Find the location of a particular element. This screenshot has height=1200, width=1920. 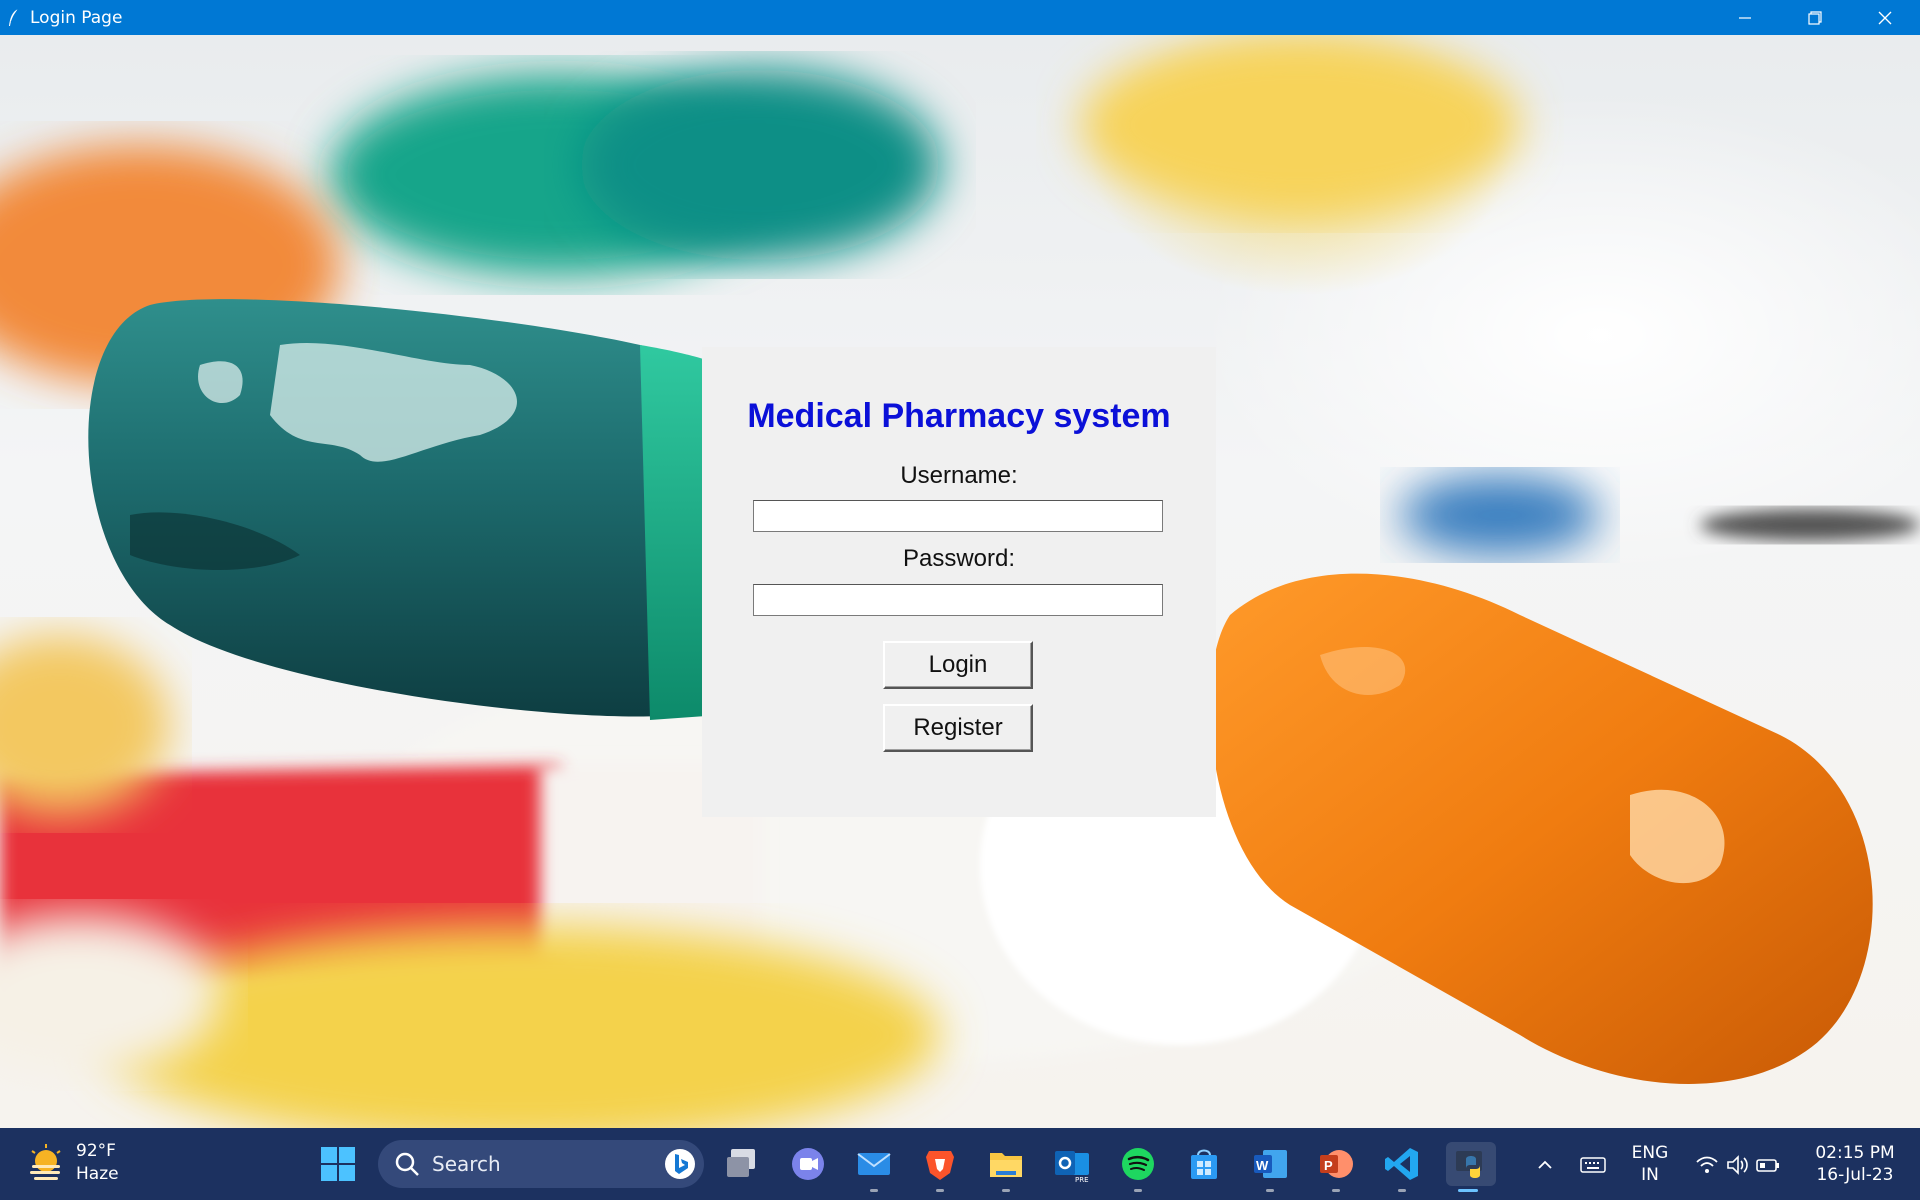

minimize-button is located at coordinates (1745, 17).